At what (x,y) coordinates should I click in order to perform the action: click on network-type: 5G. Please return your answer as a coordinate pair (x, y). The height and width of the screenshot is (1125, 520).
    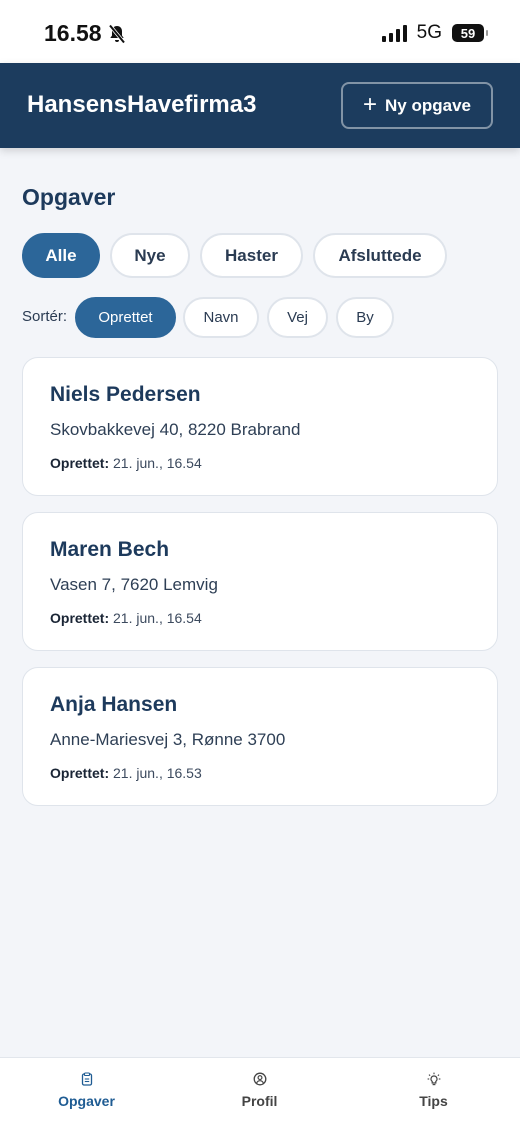
    Looking at the image, I should click on (429, 32).